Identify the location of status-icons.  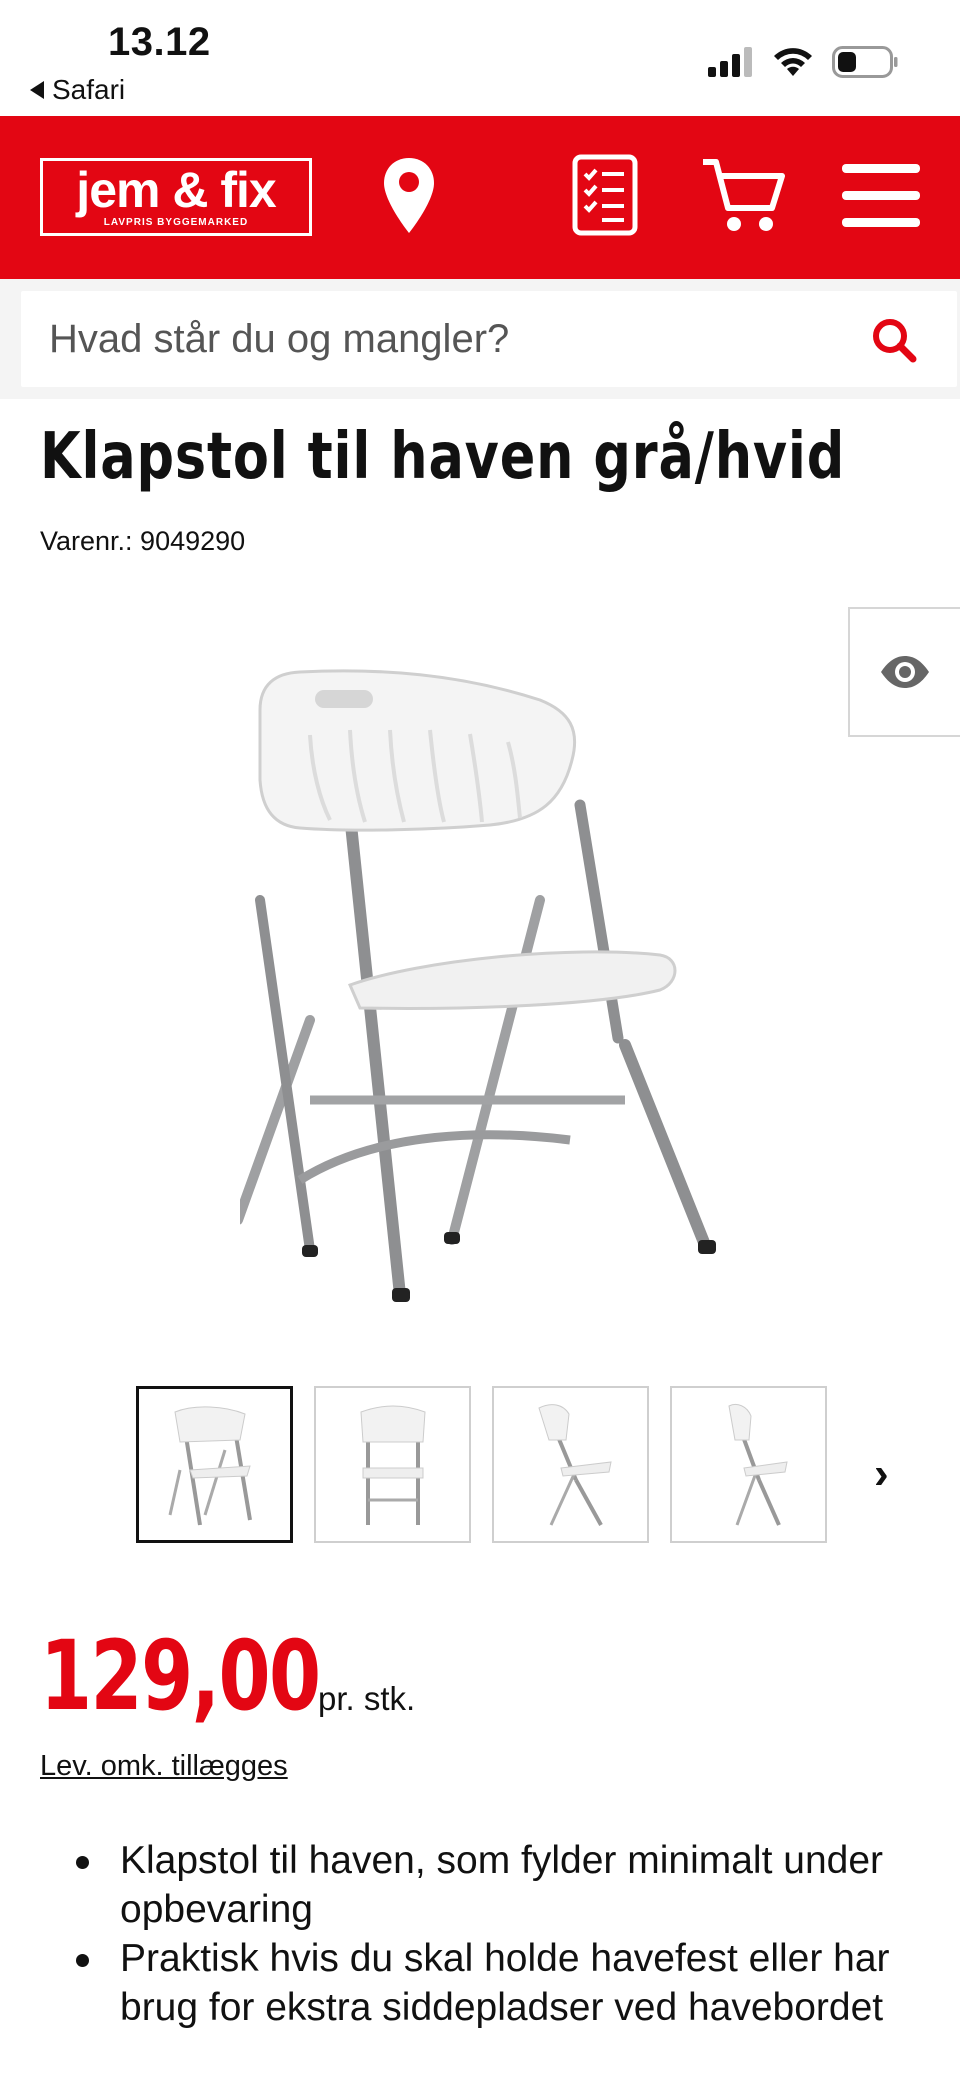
(802, 62).